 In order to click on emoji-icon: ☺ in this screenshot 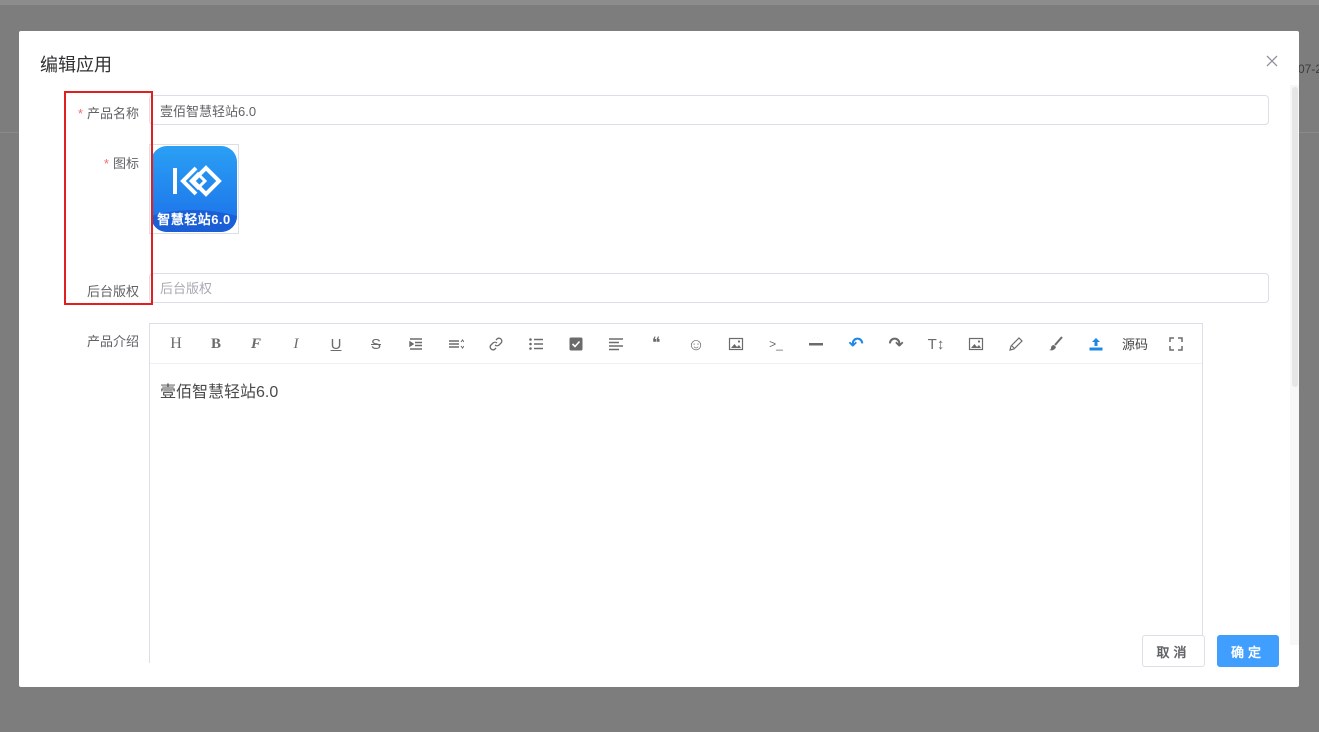, I will do `click(696, 344)`.